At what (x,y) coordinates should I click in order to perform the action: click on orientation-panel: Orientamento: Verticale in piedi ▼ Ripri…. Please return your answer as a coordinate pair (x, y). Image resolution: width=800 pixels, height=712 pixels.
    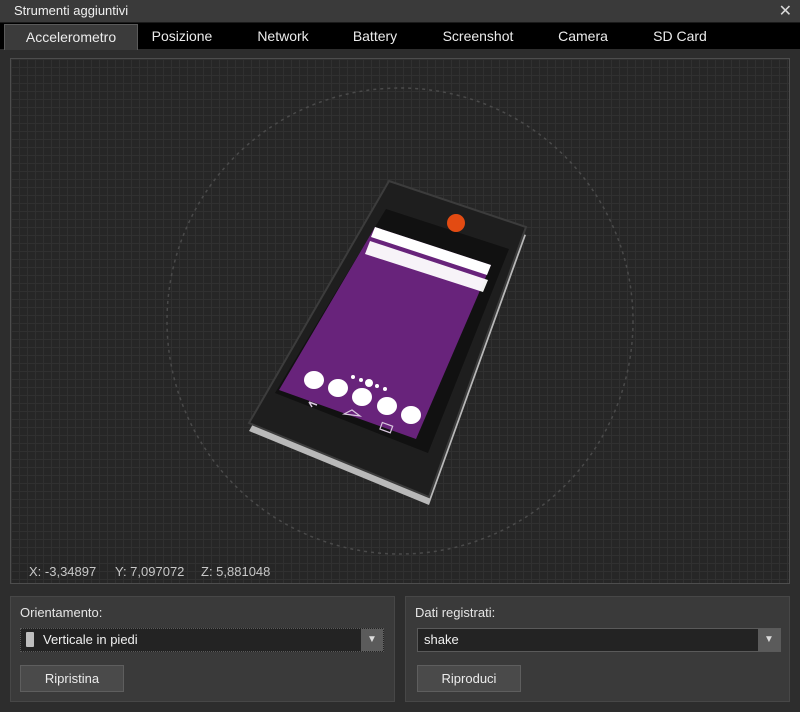
    Looking at the image, I should click on (202, 649).